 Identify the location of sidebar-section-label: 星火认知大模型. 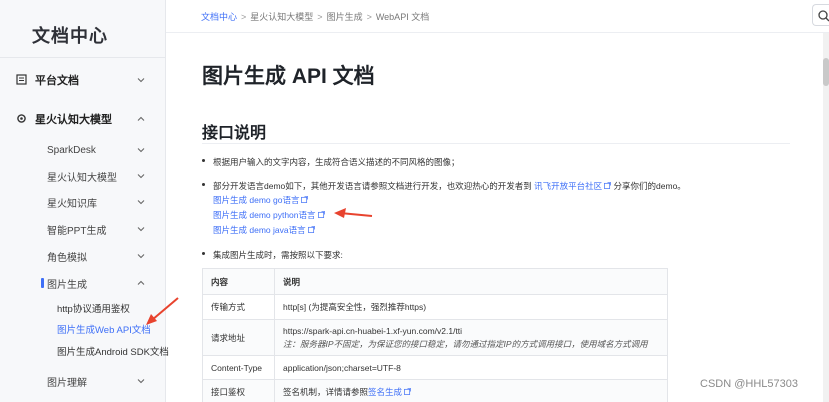
(73, 120).